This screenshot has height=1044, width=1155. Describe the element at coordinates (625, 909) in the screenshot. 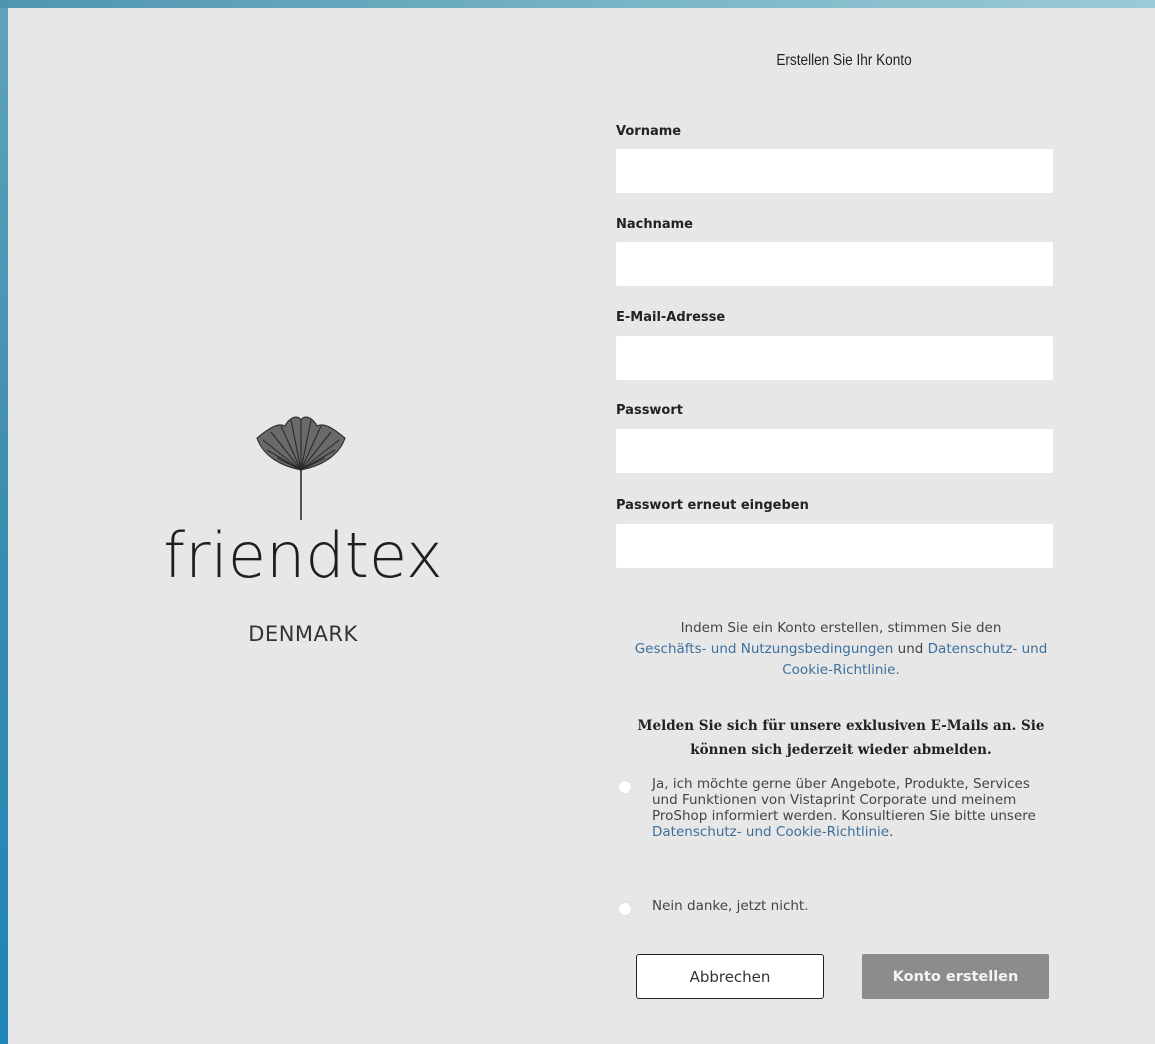

I see `radio-no` at that location.